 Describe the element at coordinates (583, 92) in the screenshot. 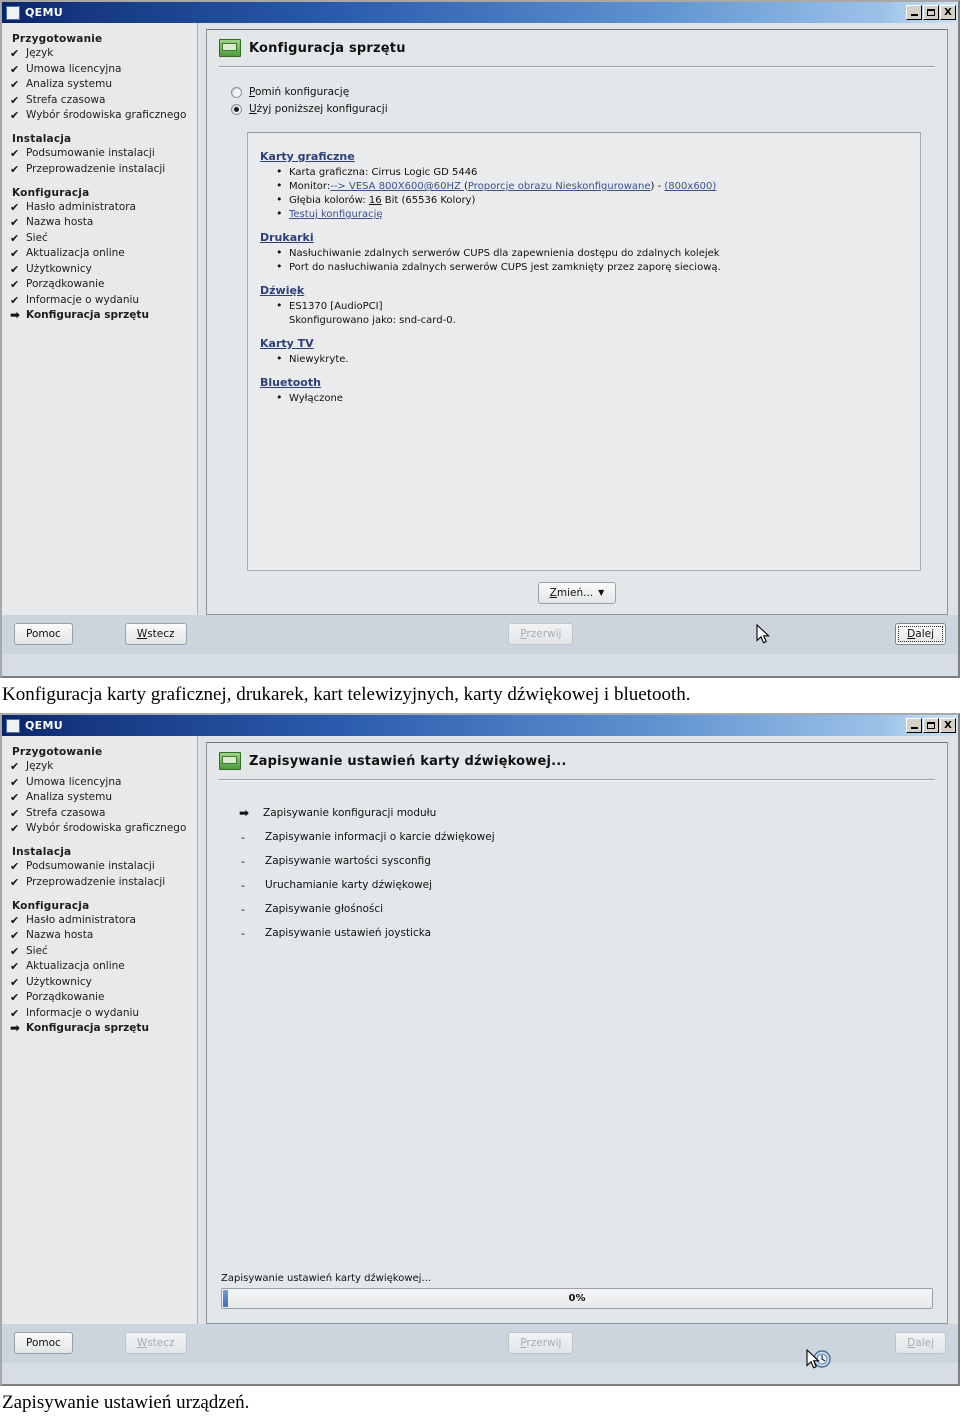

I see `radio-option-skip-config: Pomiń konfigurację` at that location.